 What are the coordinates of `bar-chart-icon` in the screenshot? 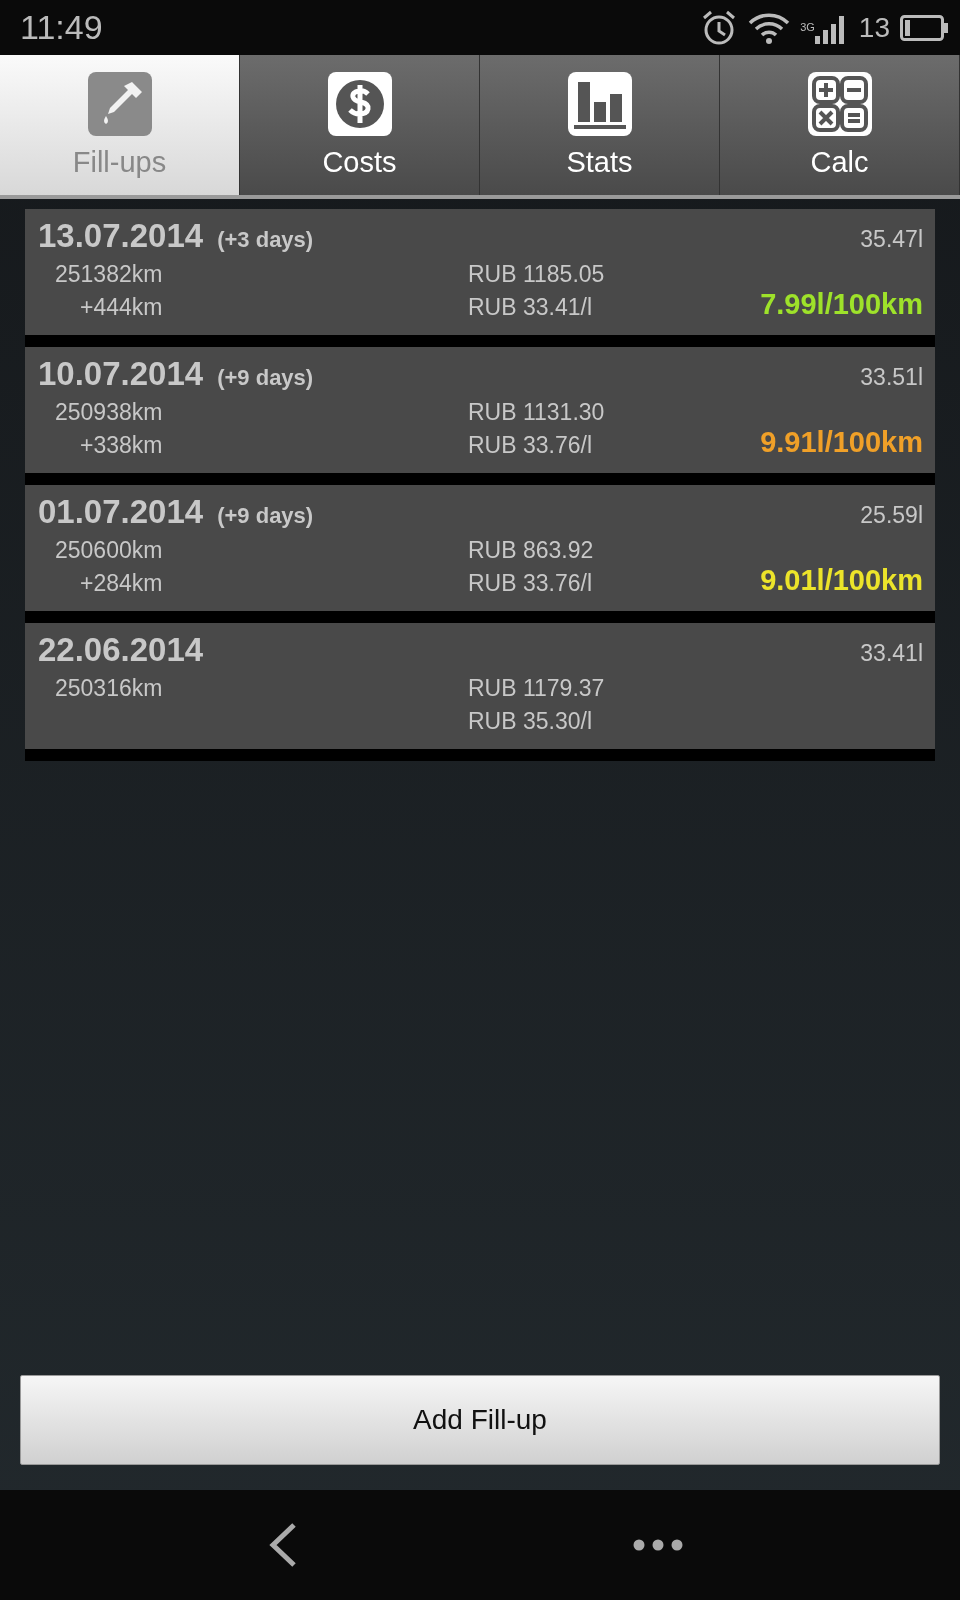 It's located at (599, 103).